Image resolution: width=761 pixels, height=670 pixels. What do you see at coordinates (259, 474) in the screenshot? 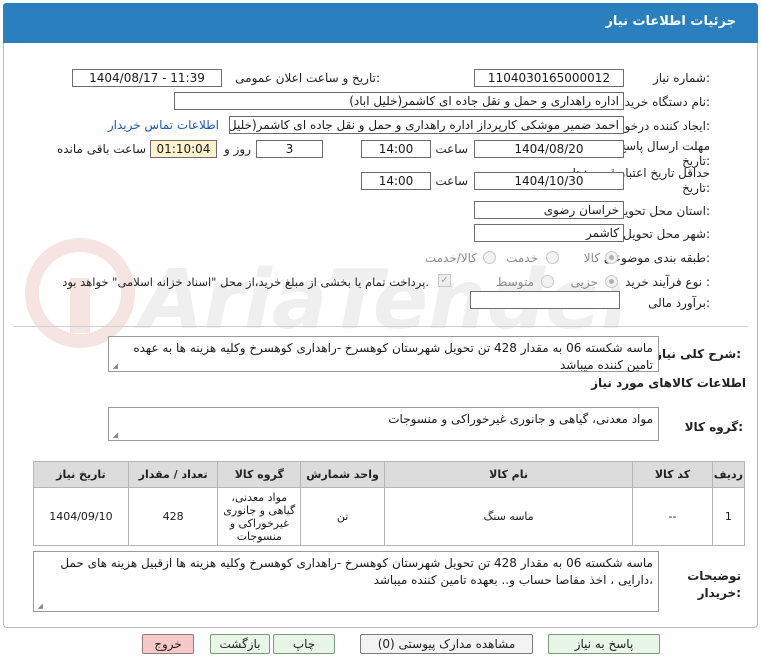
I see `col-header-group: گروه کالا` at bounding box center [259, 474].